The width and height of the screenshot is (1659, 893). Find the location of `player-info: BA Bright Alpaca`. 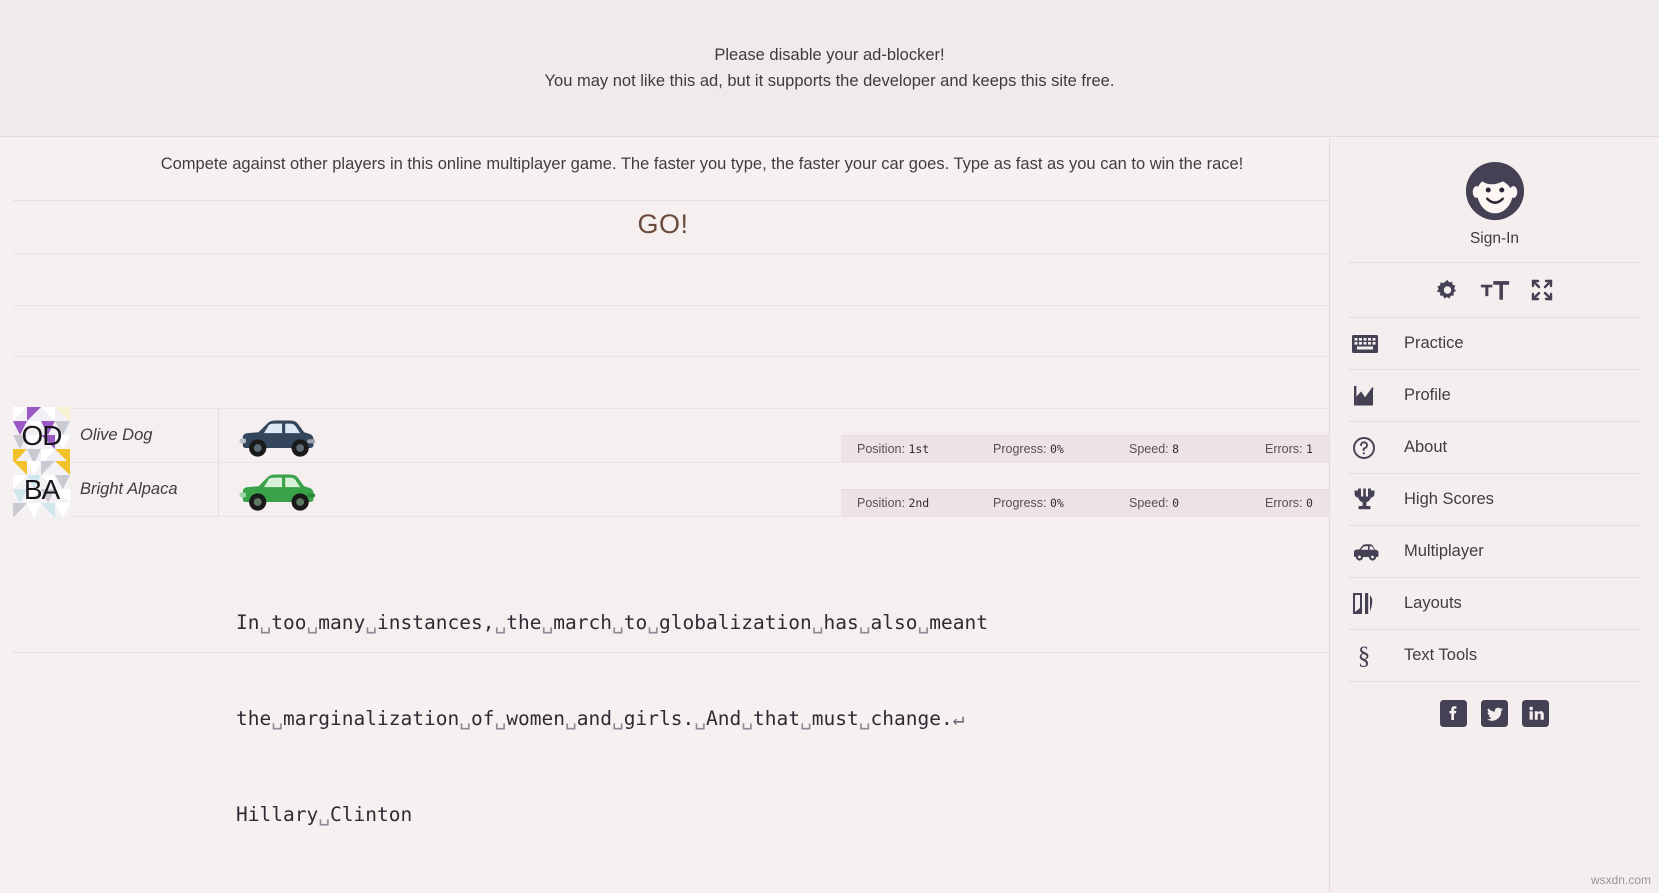

player-info: BA Bright Alpaca is located at coordinates (116, 489).